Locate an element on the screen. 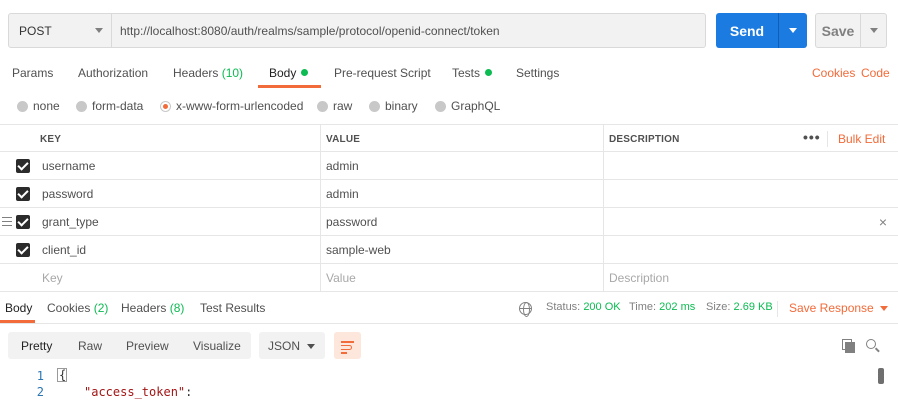 This screenshot has height=401, width=898. json-colon: : is located at coordinates (189, 392).